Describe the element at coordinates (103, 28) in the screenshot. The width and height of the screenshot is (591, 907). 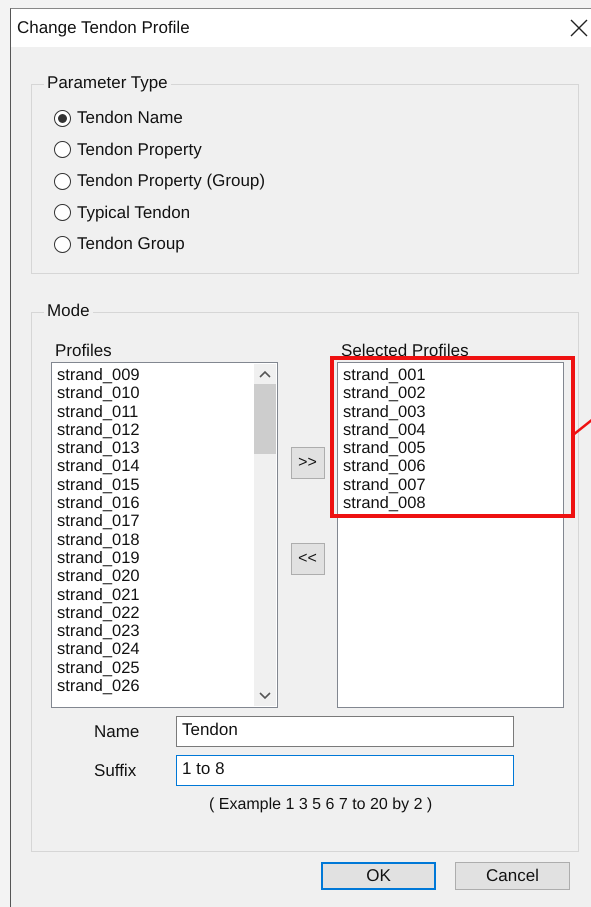
I see `window-title: Change Tendon Profile` at that location.